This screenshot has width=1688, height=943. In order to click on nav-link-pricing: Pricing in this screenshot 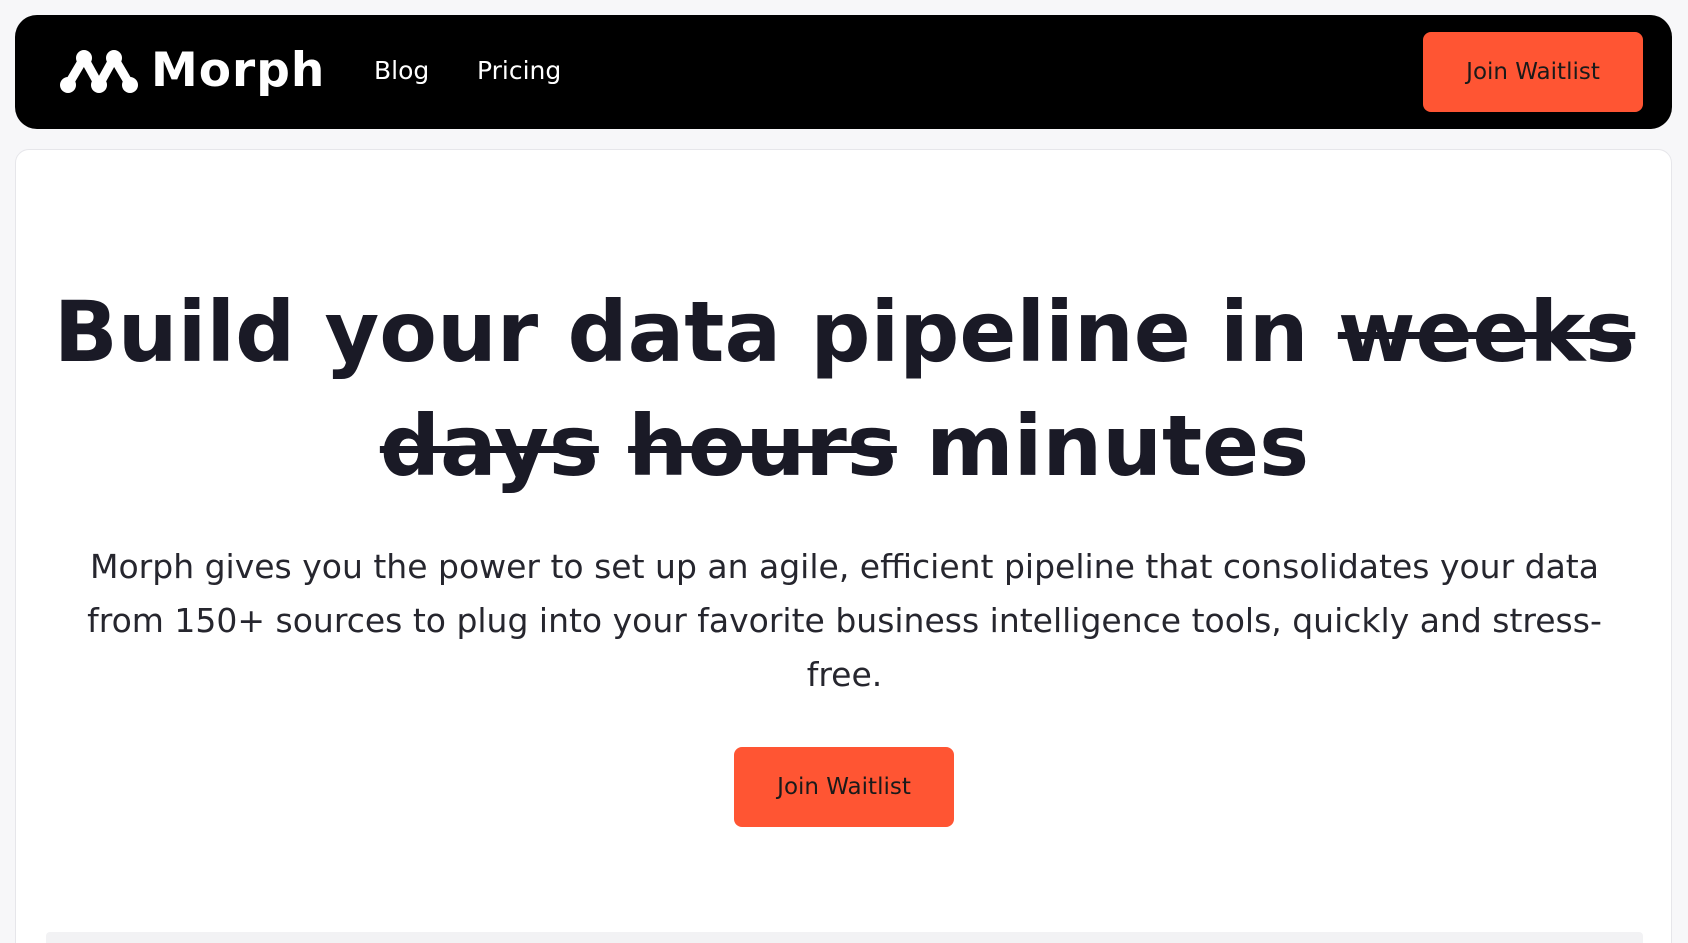, I will do `click(519, 71)`.